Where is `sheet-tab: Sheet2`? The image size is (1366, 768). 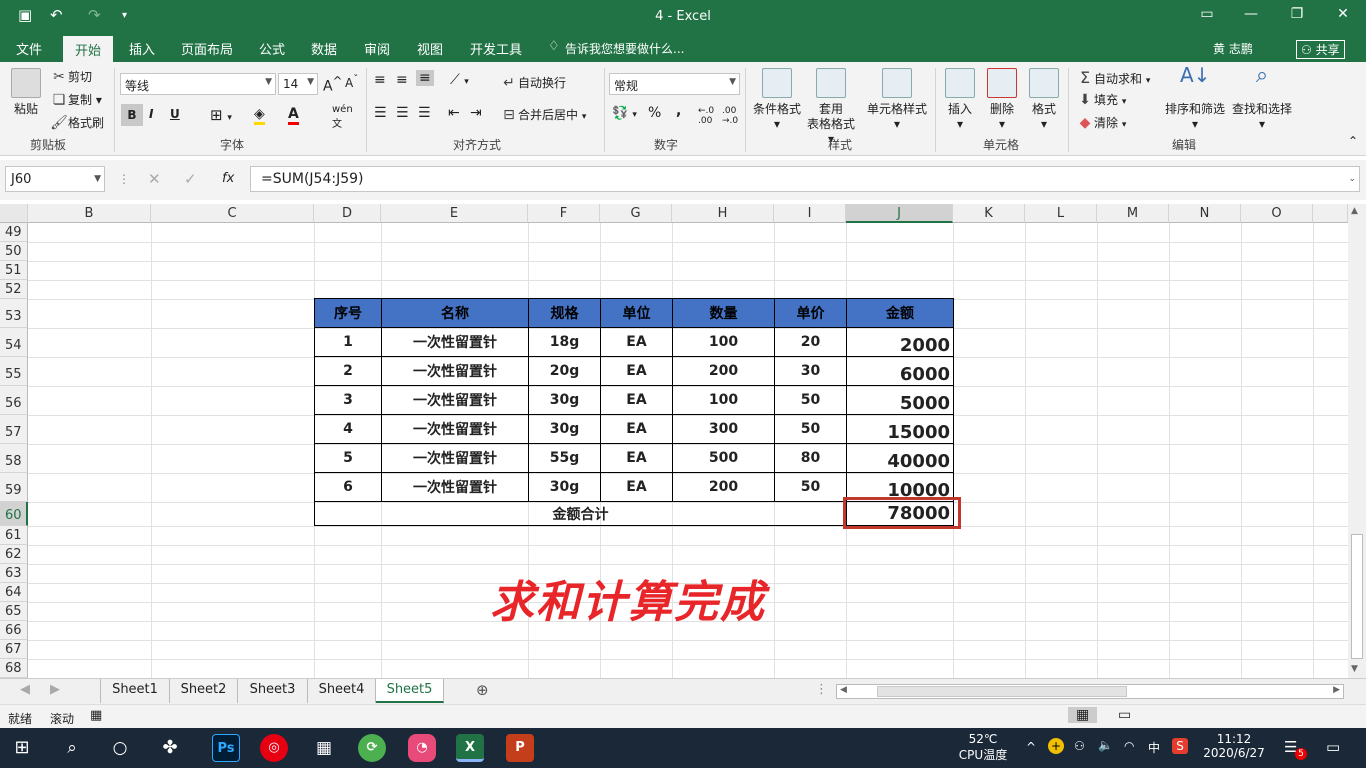 sheet-tab: Sheet2 is located at coordinates (204, 691).